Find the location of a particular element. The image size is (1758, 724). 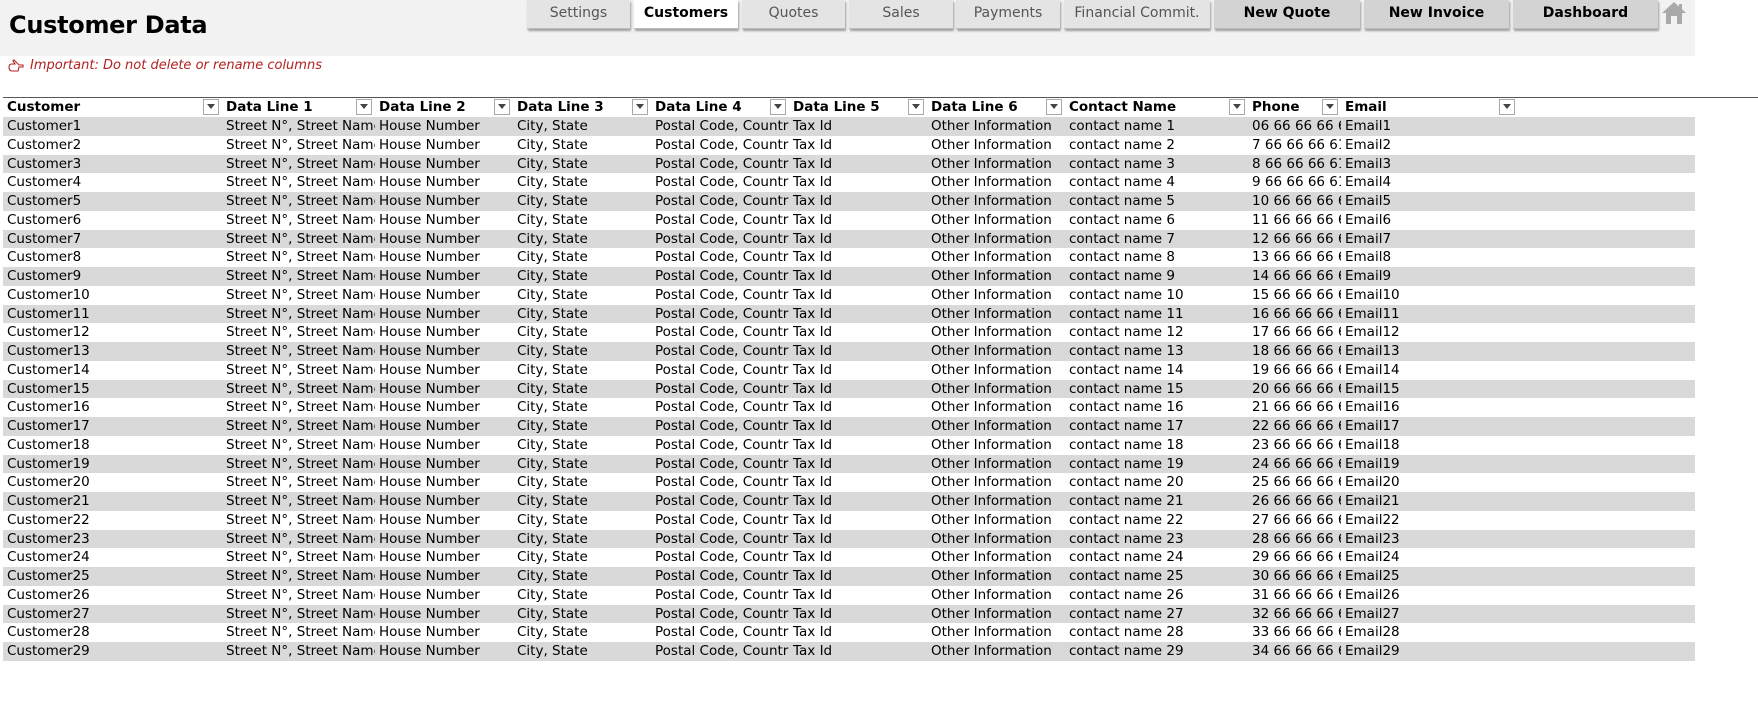

cell-phone: 34 66 66 66 61 is located at coordinates (1294, 651).